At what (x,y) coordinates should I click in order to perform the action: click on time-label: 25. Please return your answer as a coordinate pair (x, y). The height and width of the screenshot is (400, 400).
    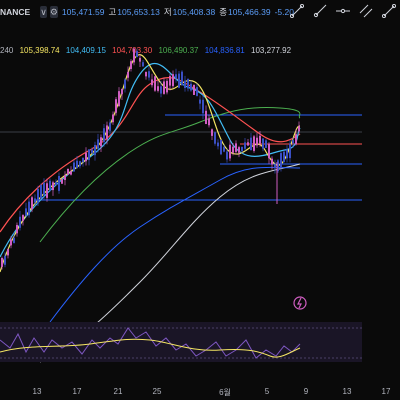
    Looking at the image, I should click on (157, 391).